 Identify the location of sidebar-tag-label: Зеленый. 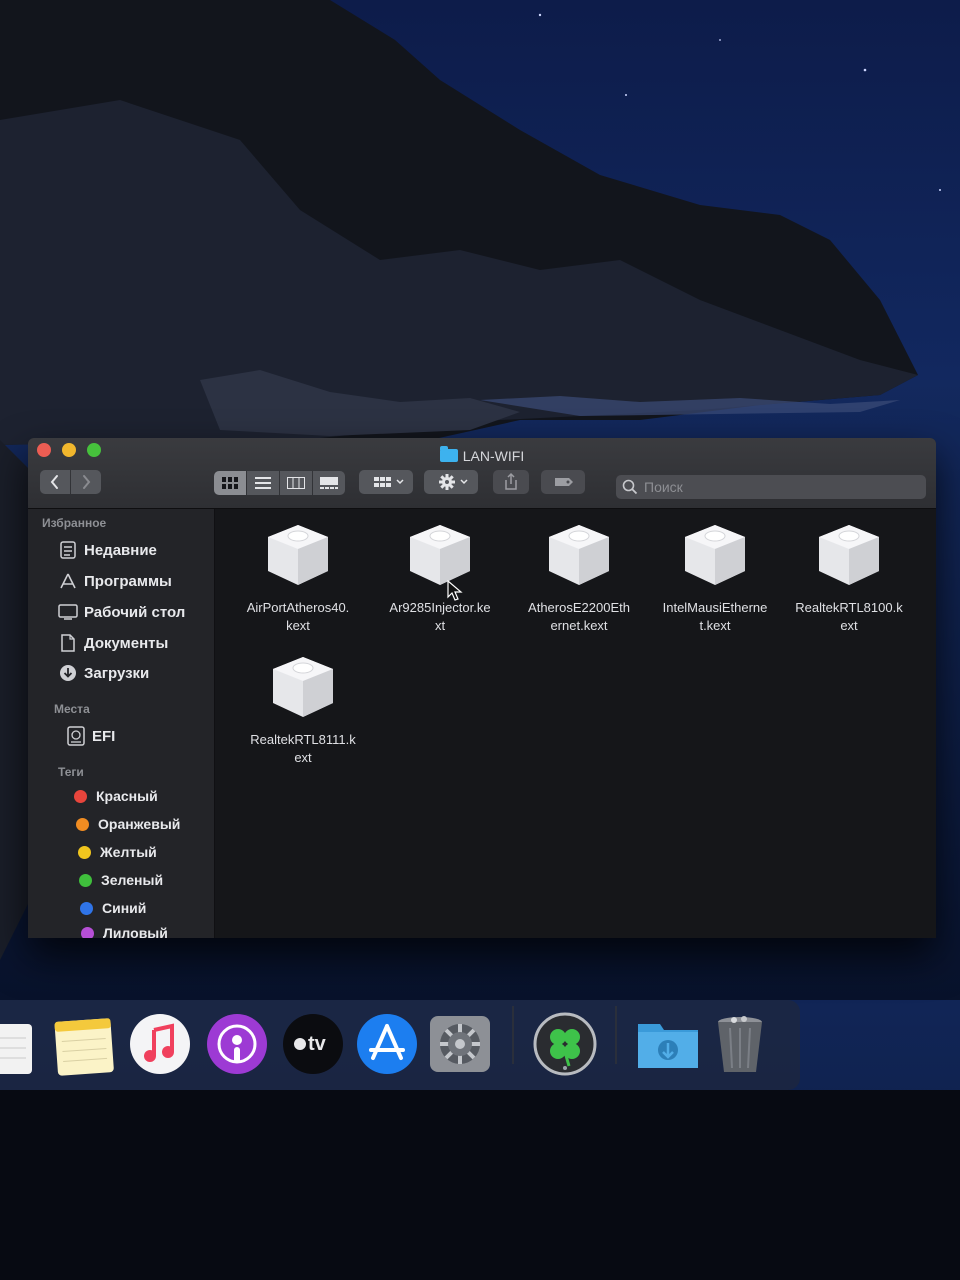
(132, 880).